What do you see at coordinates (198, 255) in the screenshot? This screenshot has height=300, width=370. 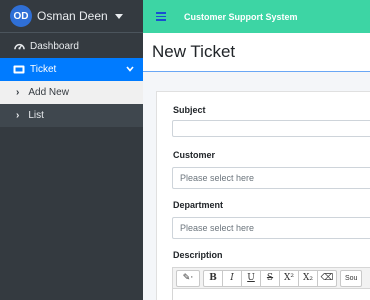 I see `description-label: Description` at bounding box center [198, 255].